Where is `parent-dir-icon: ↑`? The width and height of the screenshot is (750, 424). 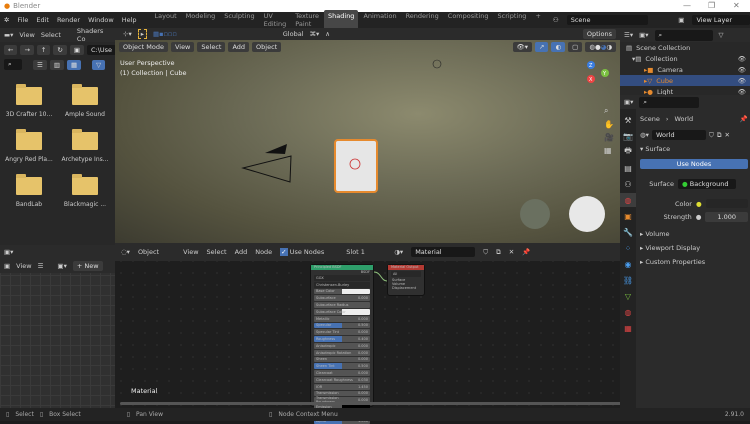 parent-dir-icon: ↑ is located at coordinates (43, 50).